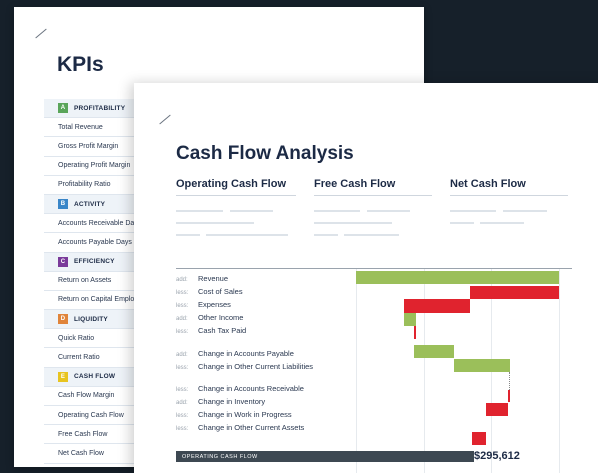 This screenshot has width=598, height=473. Describe the element at coordinates (497, 456) in the screenshot. I see `operating-cash-flow-value: $295,612` at that location.